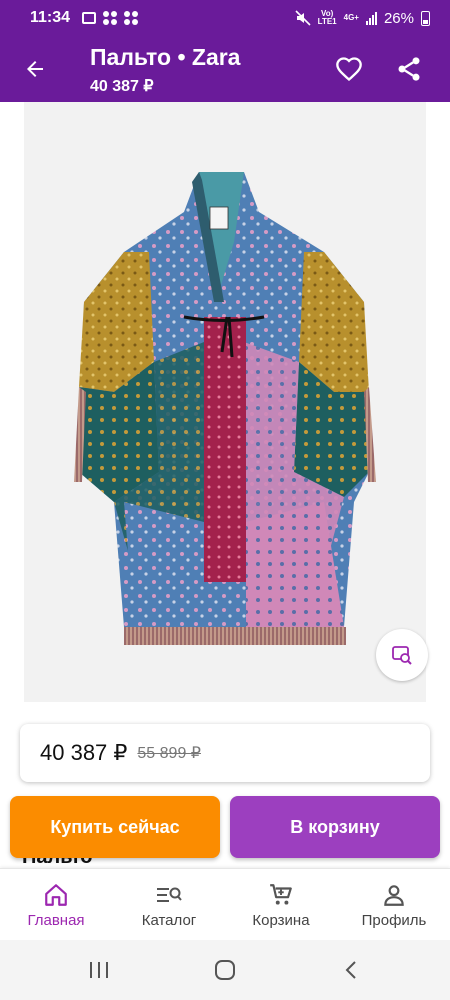 Image resolution: width=450 pixels, height=1000 pixels. I want to click on status-right: Vo) LTE1 4G+ 26%, so click(362, 18).